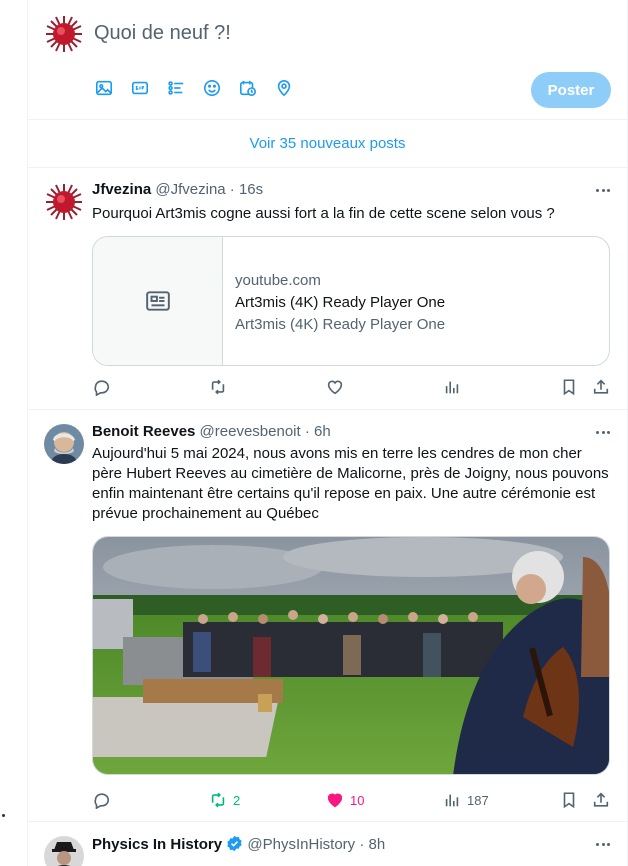 This screenshot has width=628, height=866. I want to click on image-icon, so click(104, 88).